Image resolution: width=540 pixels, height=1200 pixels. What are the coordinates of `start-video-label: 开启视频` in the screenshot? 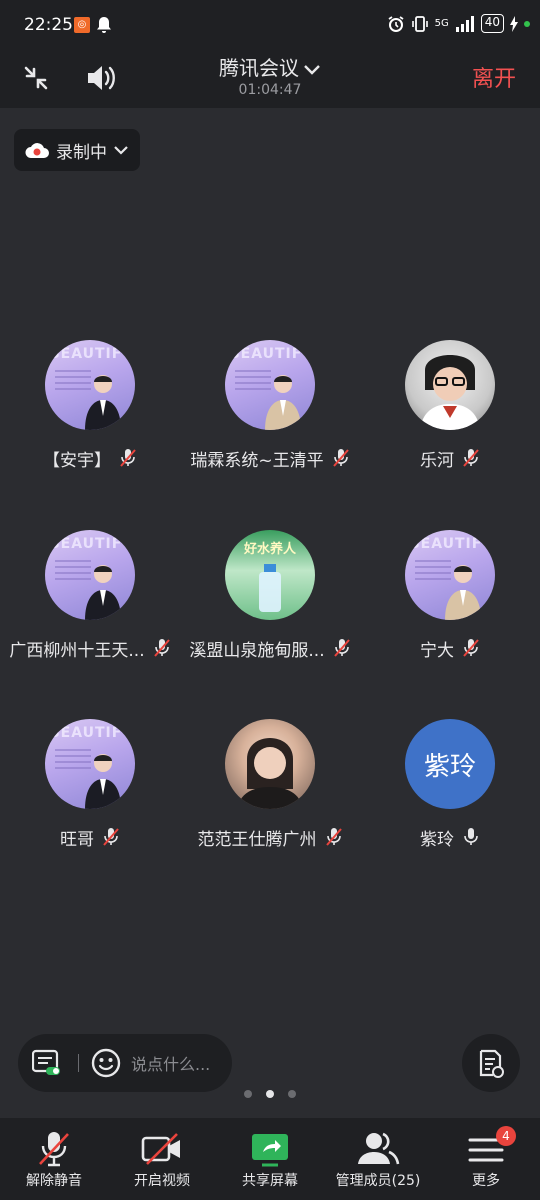 It's located at (162, 1181).